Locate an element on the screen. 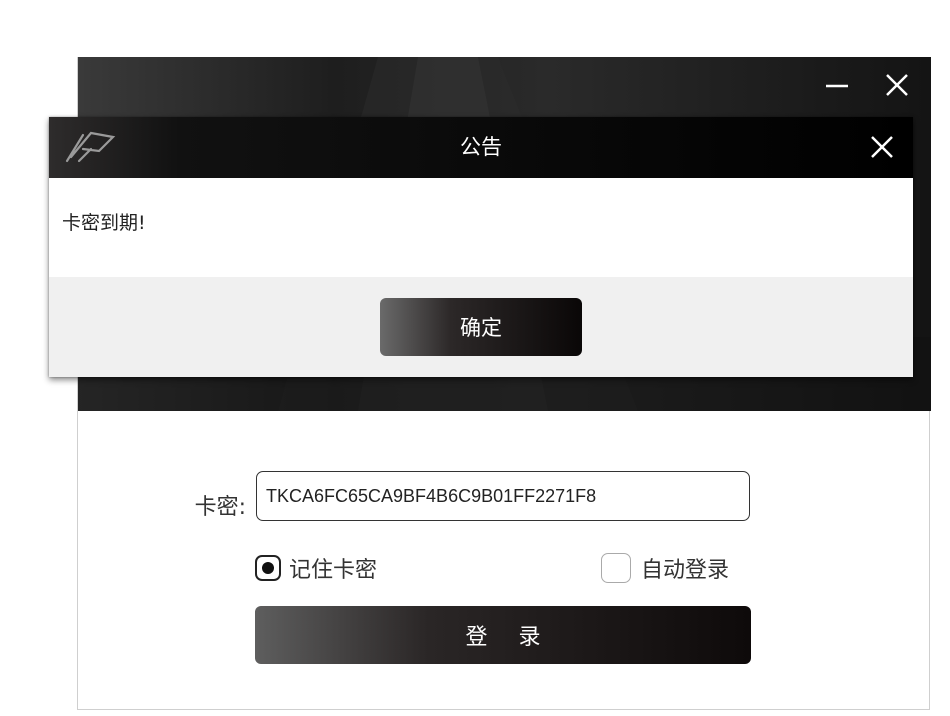 This screenshot has height=716, width=950. dialog-body: 卡密到期! is located at coordinates (481, 227).